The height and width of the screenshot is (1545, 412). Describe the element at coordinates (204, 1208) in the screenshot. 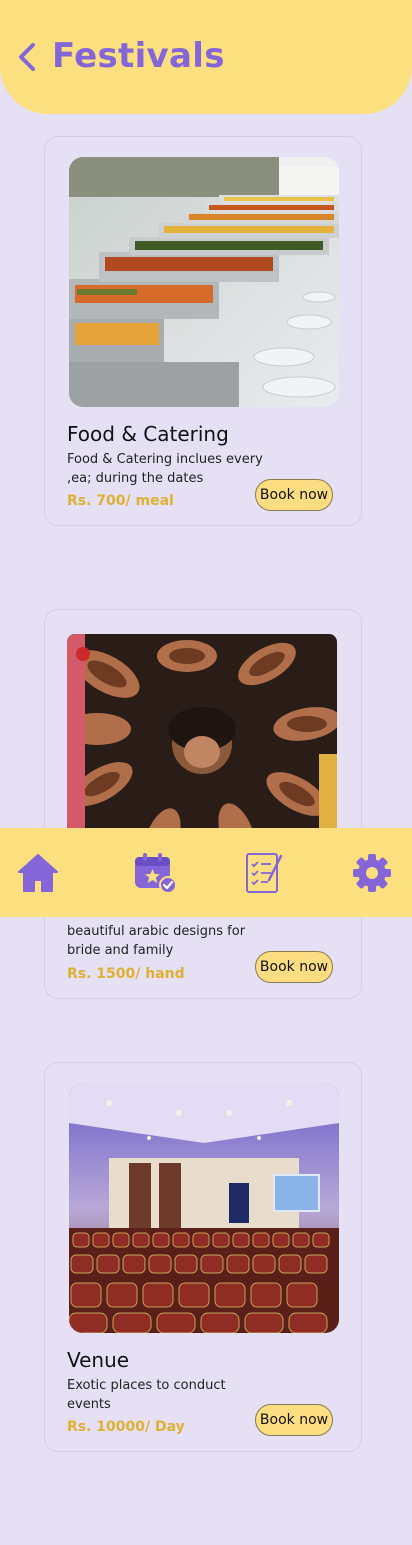

I see `venue-image` at that location.